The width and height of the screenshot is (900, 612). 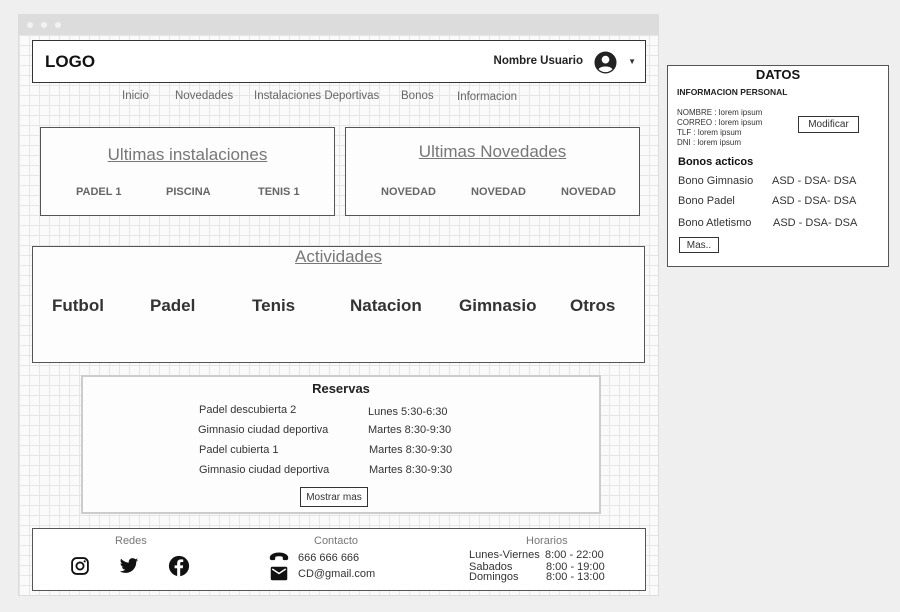 I want to click on horario-days: Lunes-Viernes, so click(x=504, y=555).